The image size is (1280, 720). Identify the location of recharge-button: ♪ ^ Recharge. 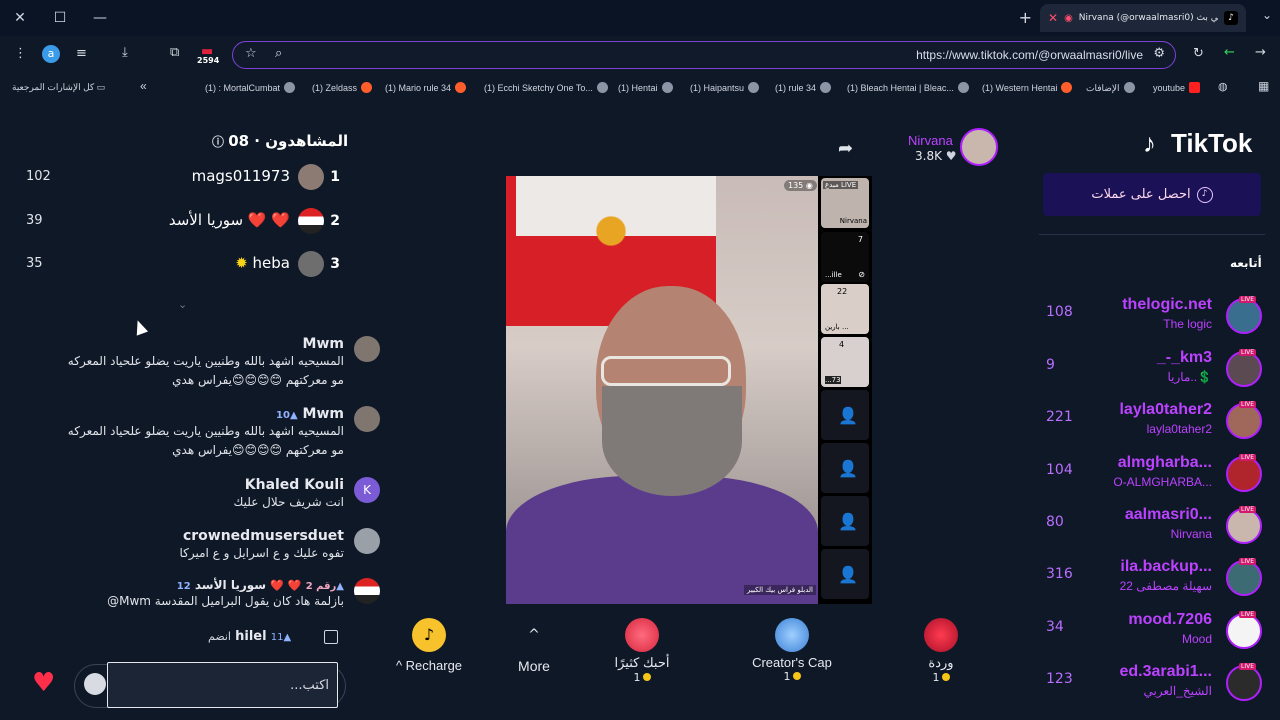
(429, 645).